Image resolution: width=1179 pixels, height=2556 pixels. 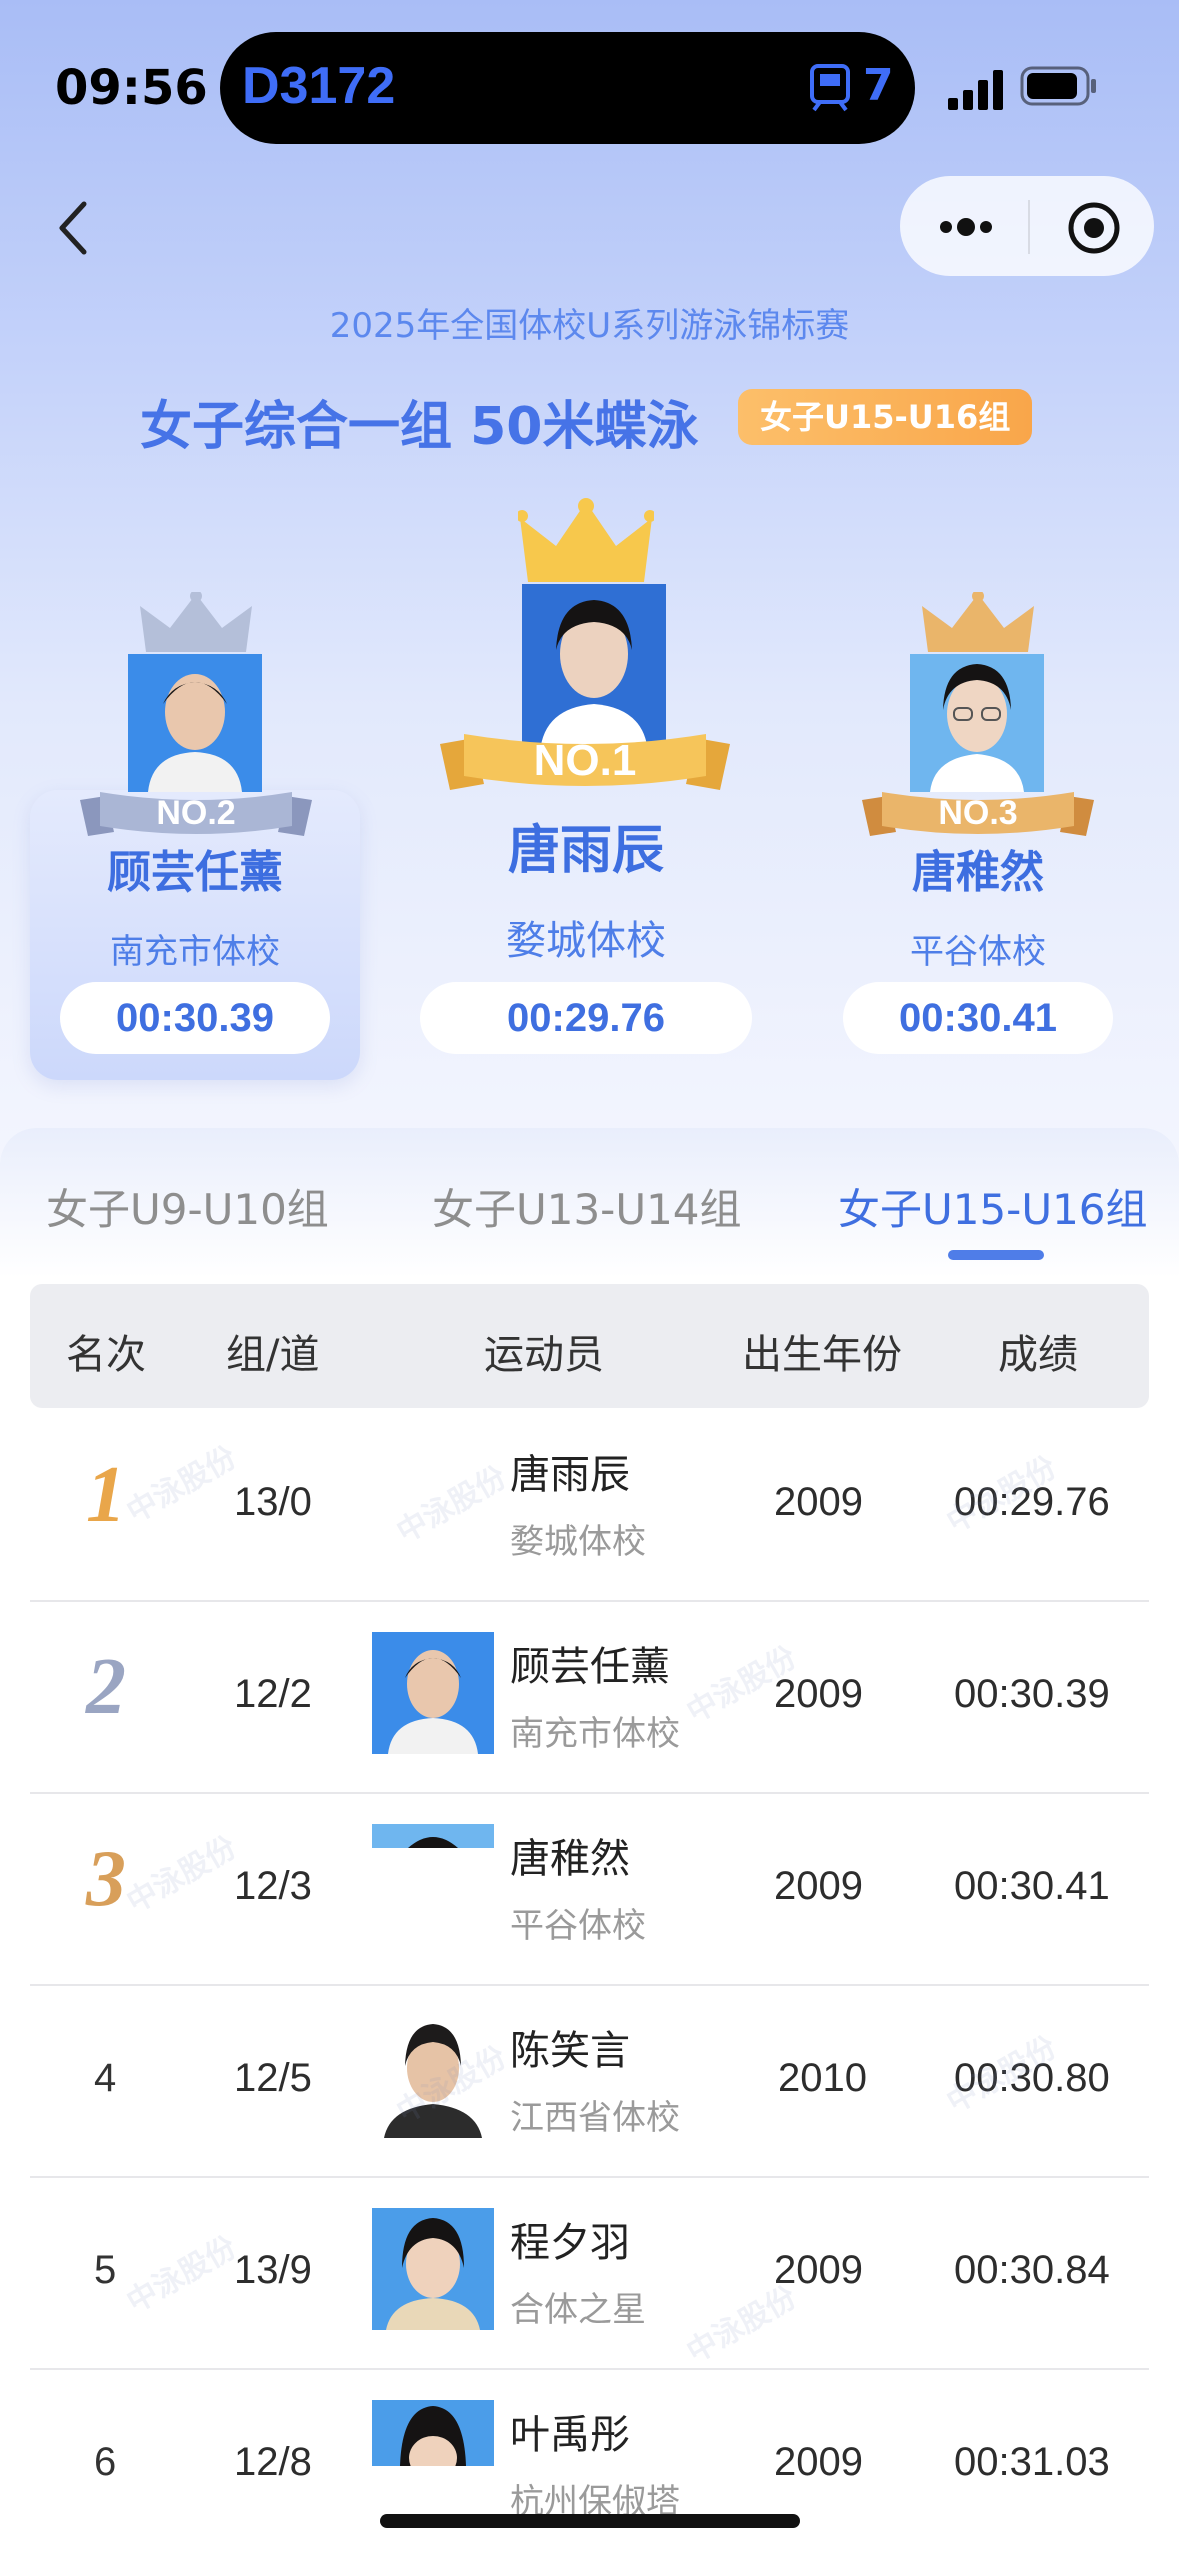 What do you see at coordinates (978, 1018) in the screenshot?
I see `podium-time-third: 00:30.41` at bounding box center [978, 1018].